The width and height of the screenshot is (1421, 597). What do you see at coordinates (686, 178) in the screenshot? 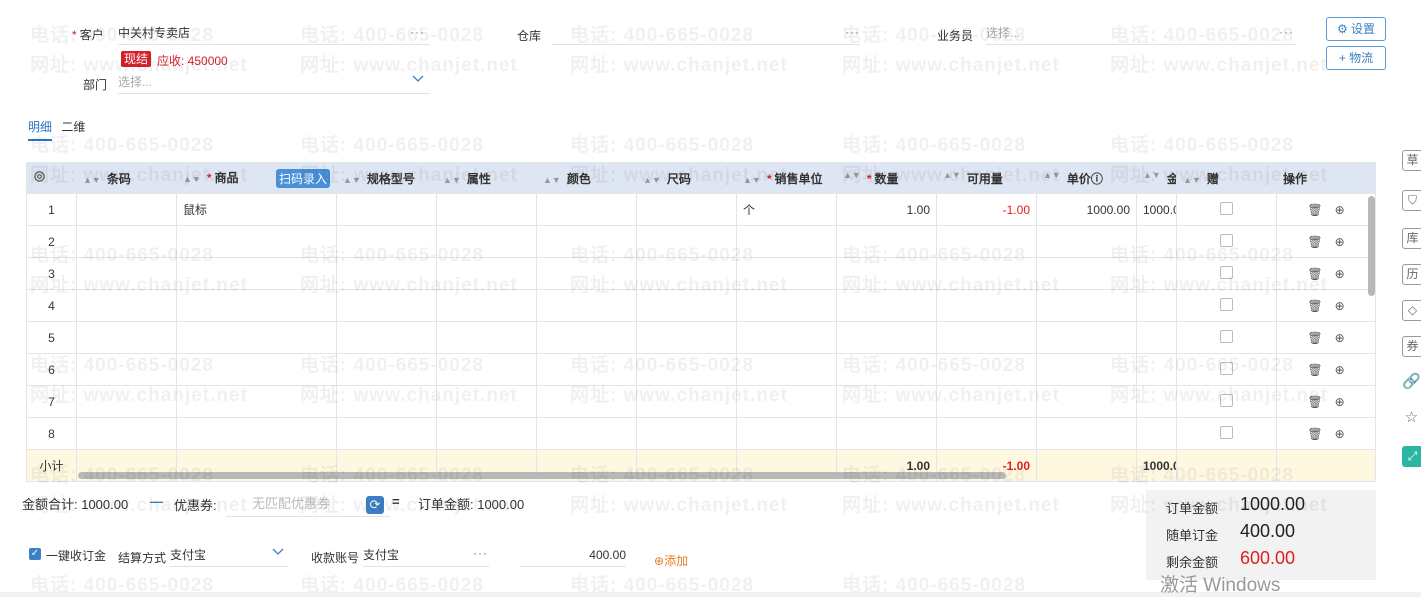
I see `col-size: ▲▼ 尺码` at bounding box center [686, 178].